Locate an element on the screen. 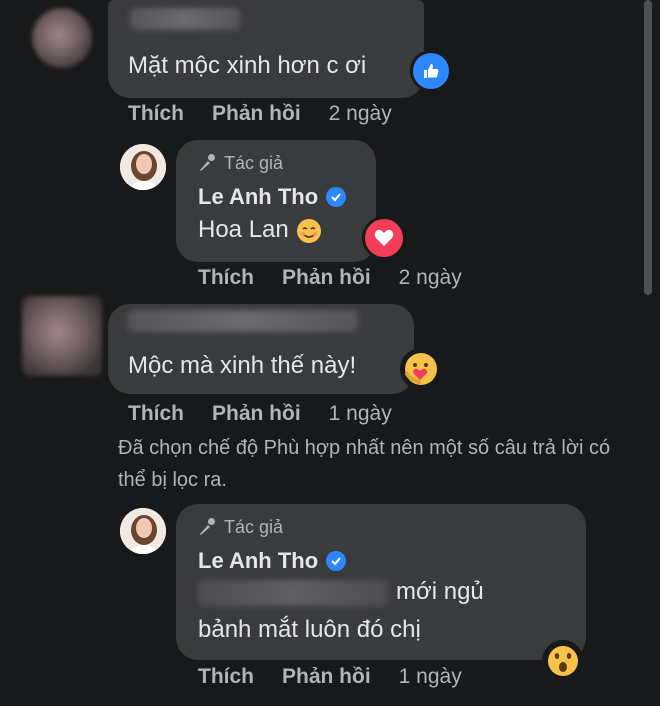 This screenshot has width=660, height=706. comment-bubble: Mộc mà xinh thế này! is located at coordinates (261, 349).